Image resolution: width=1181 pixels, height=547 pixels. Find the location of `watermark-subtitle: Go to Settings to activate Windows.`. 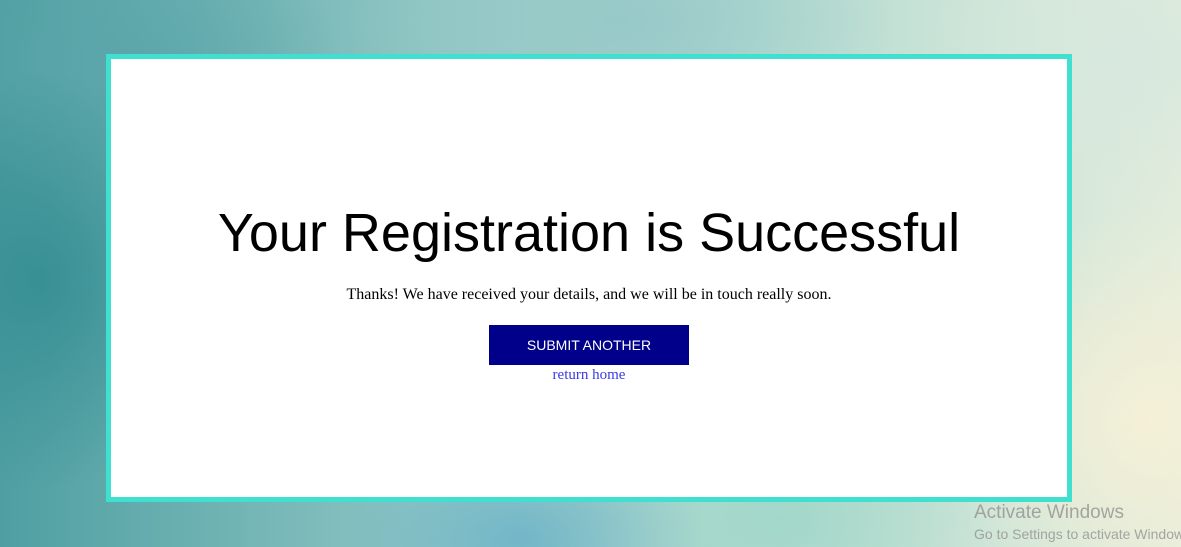

watermark-subtitle: Go to Settings to activate Windows. is located at coordinates (1077, 534).